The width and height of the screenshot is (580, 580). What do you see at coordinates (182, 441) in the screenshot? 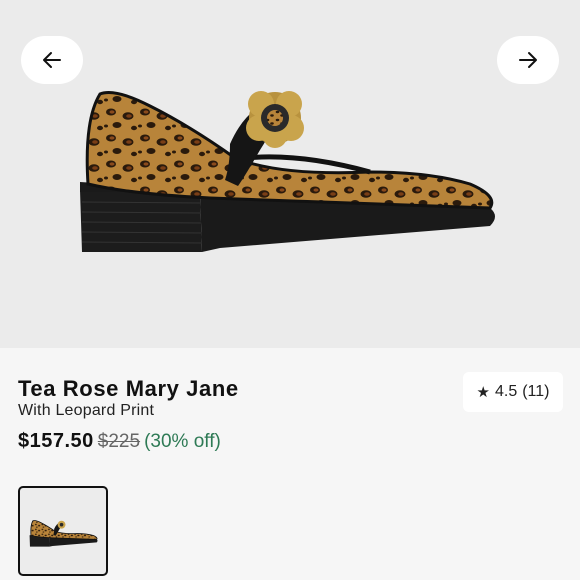
I see `discount-label: (30% off)` at bounding box center [182, 441].